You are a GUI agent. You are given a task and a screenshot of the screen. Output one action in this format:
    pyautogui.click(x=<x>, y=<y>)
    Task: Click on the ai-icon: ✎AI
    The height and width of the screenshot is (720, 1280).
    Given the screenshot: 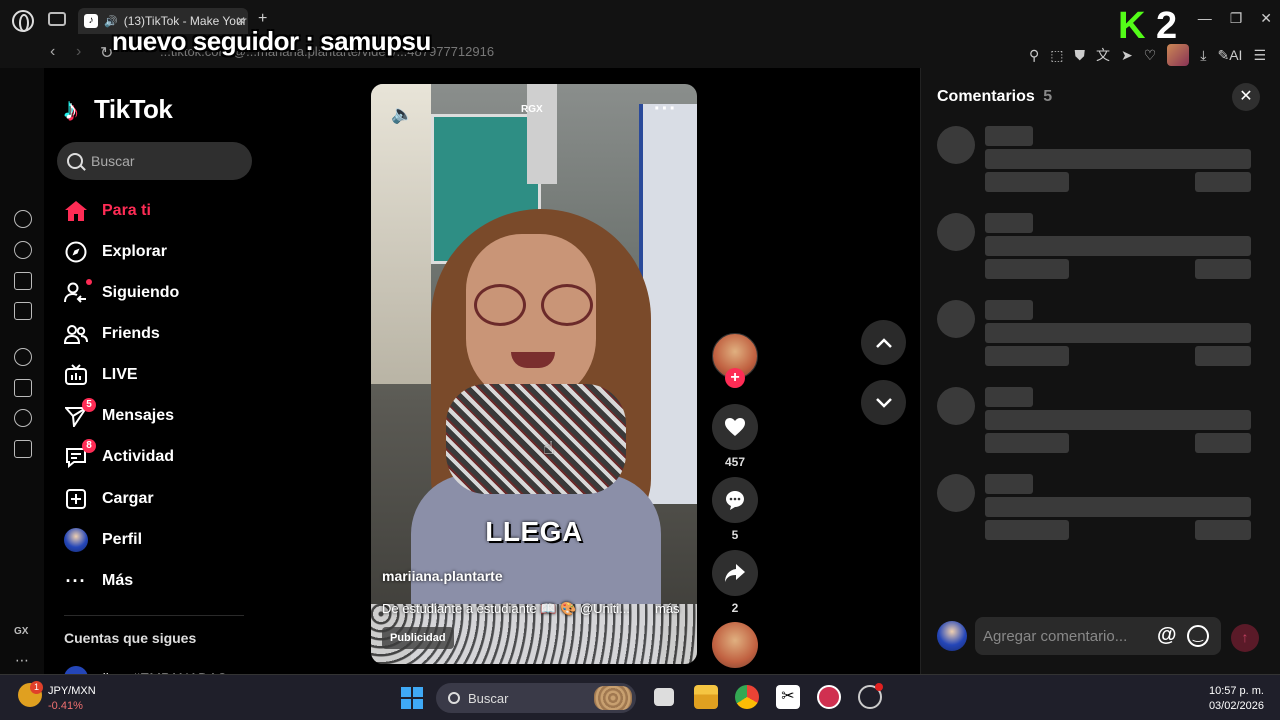 What is the action you would take?
    pyautogui.click(x=1229, y=55)
    